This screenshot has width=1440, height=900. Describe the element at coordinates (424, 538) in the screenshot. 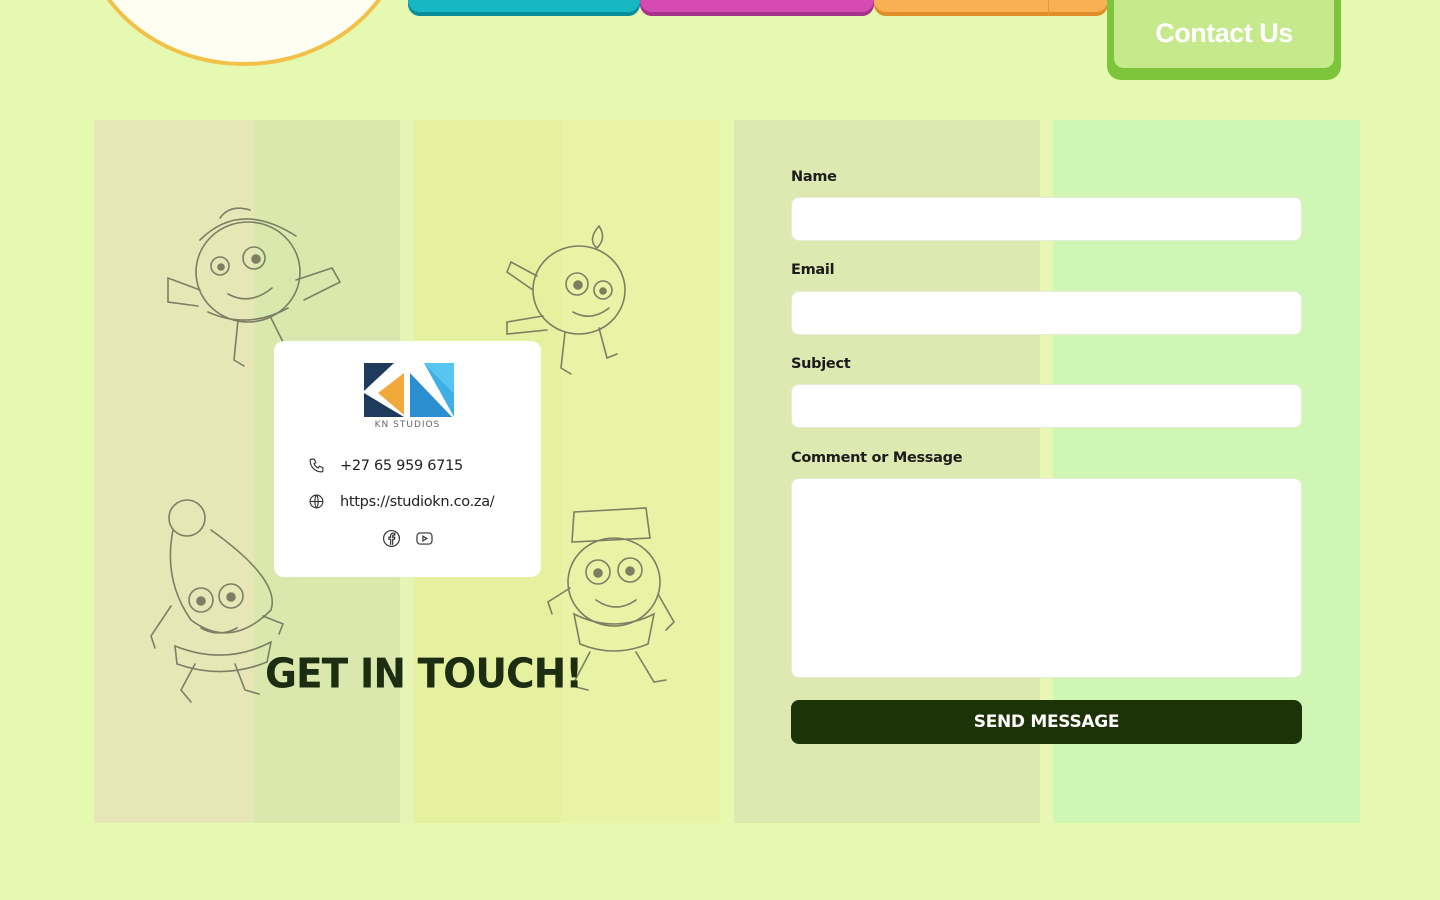

I see `youtube-icon` at that location.